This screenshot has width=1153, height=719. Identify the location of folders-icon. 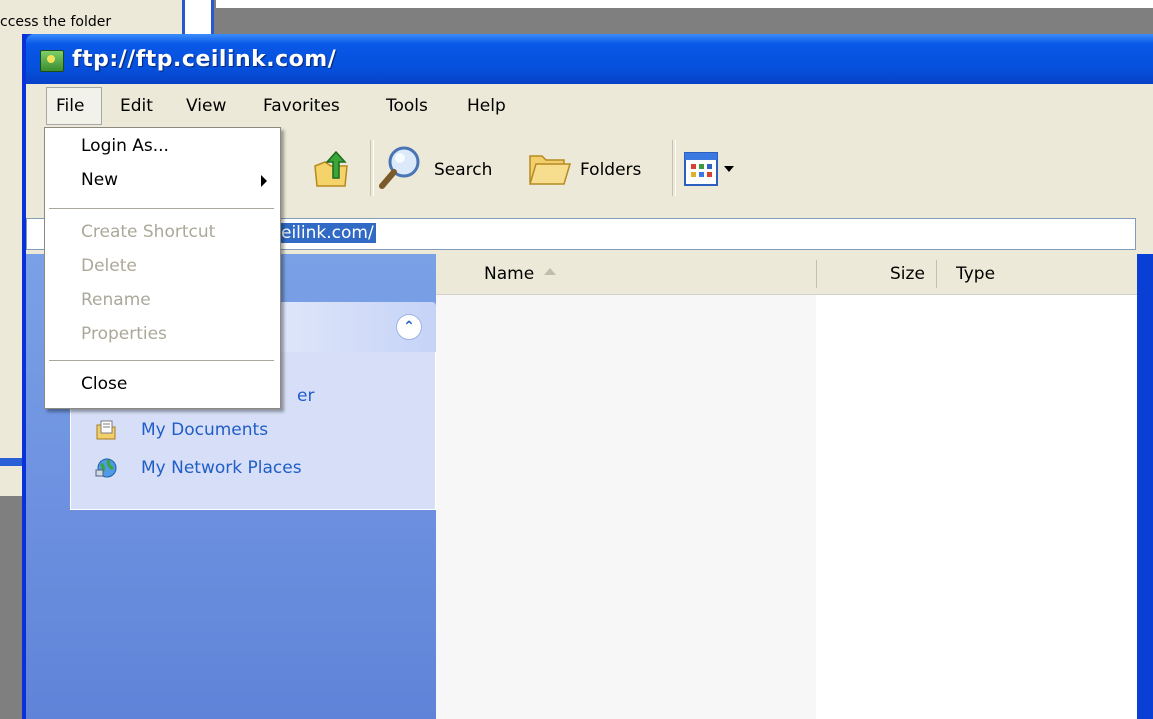
(550, 170).